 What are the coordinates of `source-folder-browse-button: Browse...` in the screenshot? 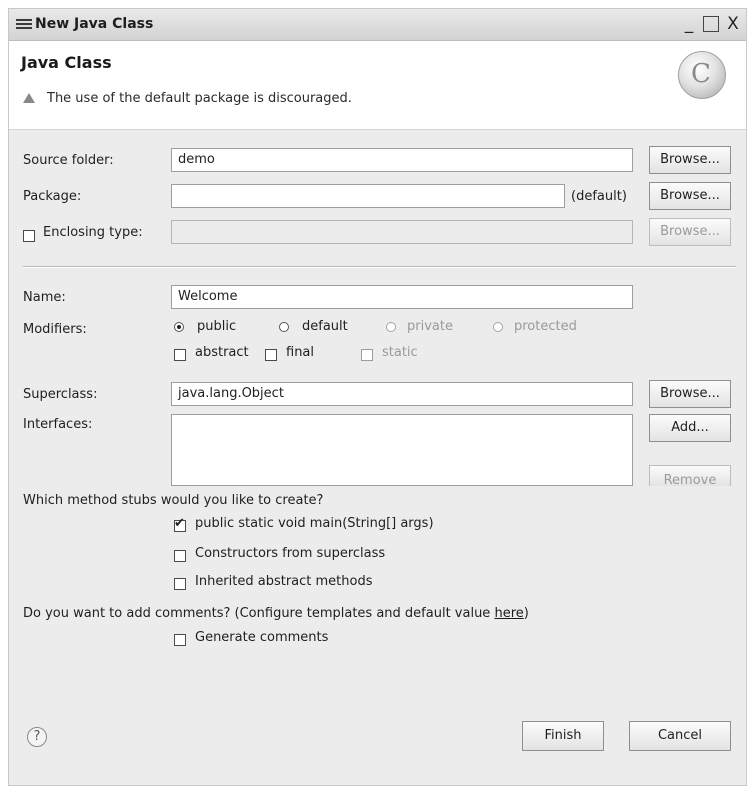 It's located at (690, 160).